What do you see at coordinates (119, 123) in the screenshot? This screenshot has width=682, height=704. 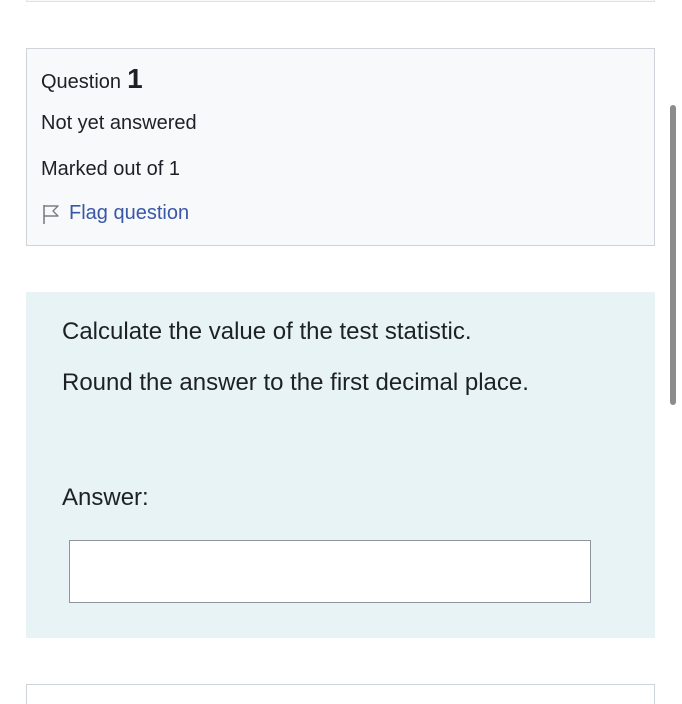 I see `question-state: Not yet answered` at bounding box center [119, 123].